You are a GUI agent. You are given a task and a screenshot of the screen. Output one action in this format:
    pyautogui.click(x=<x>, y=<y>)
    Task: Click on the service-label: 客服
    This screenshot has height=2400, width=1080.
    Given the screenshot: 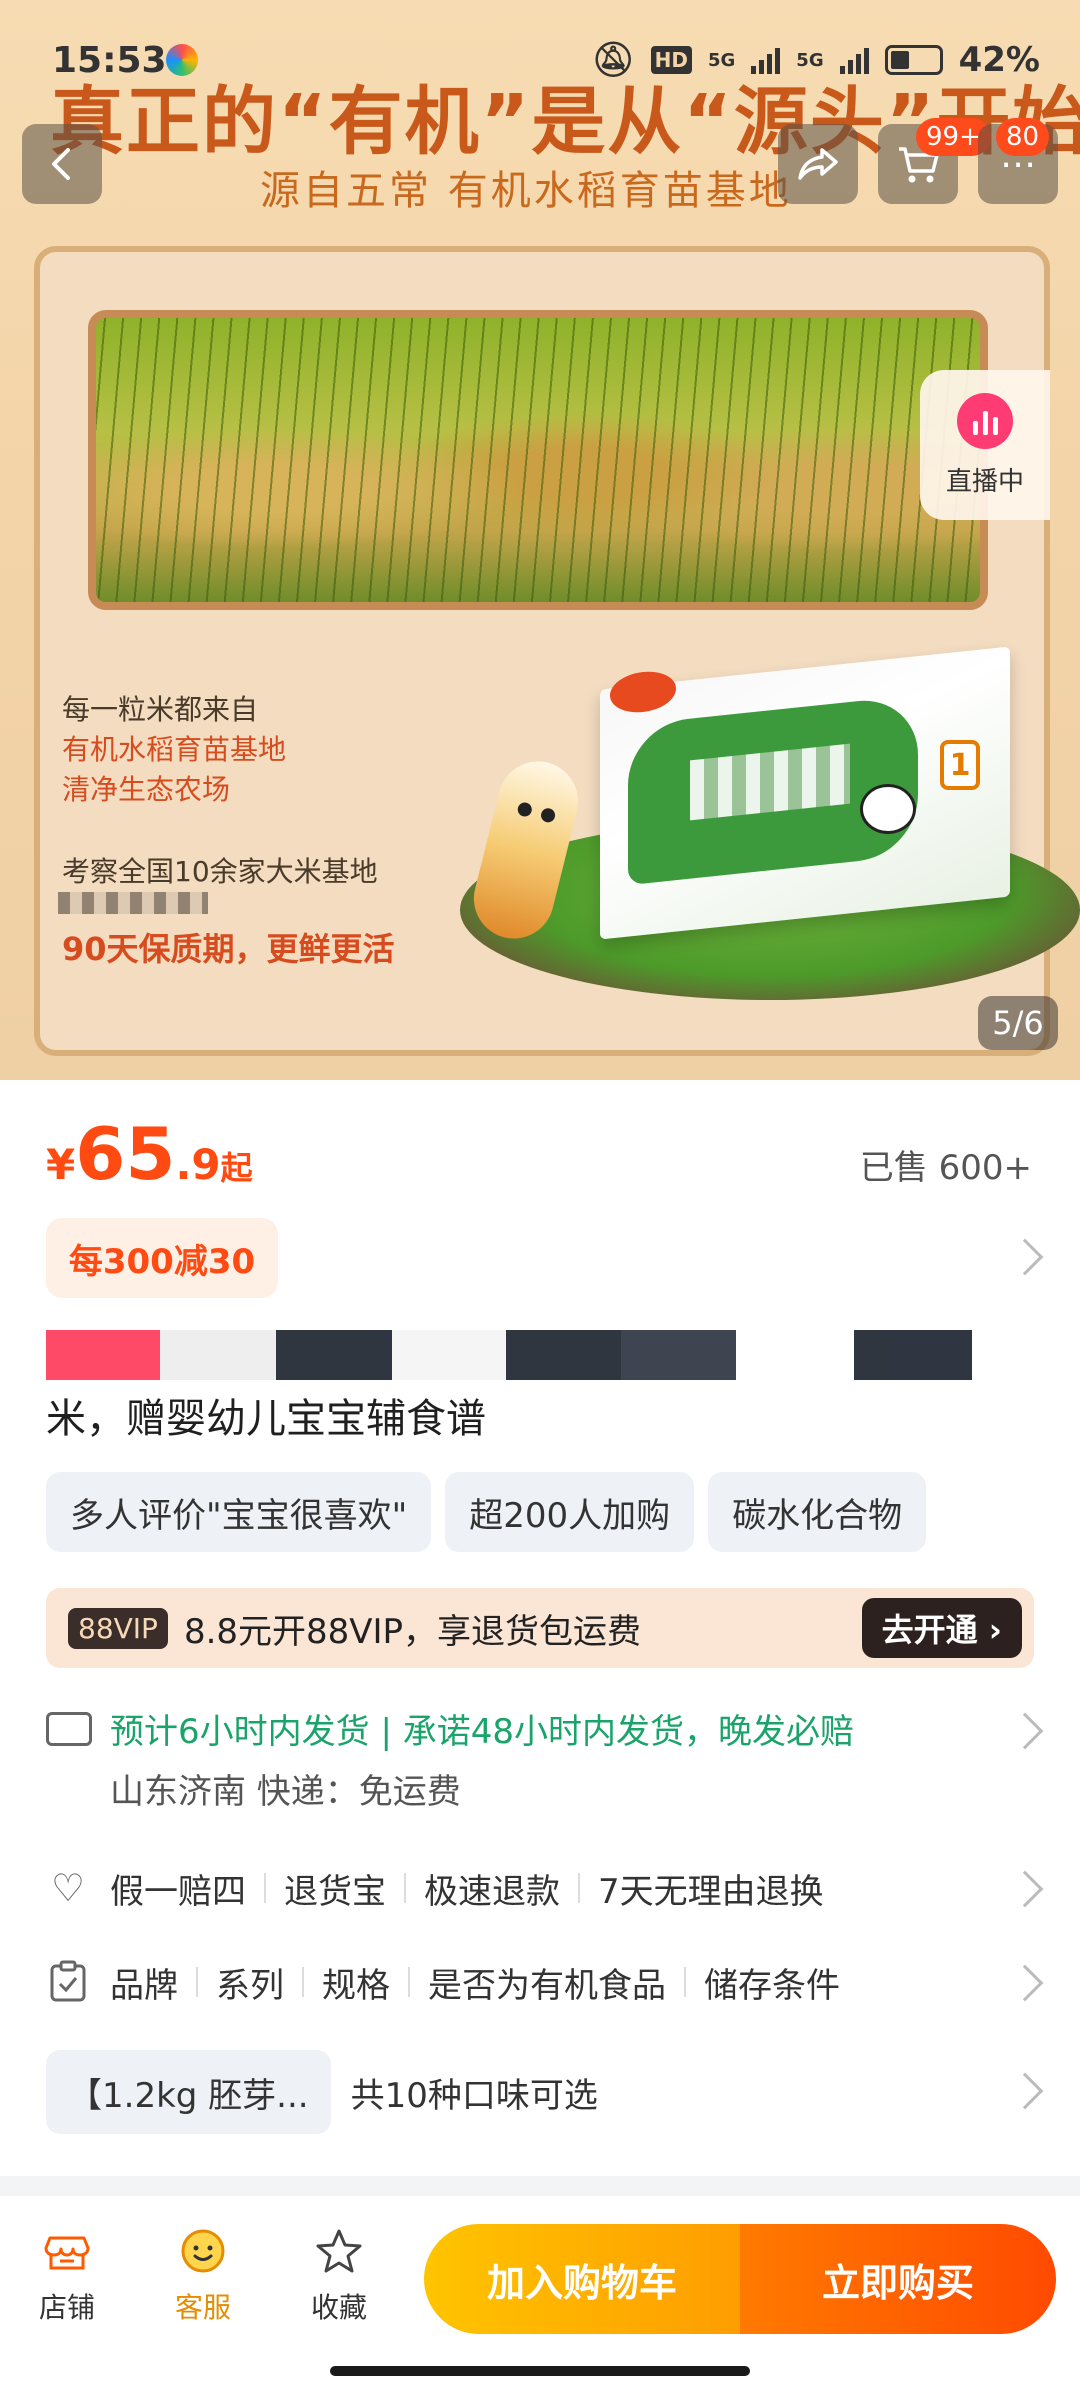 What is the action you would take?
    pyautogui.click(x=202, y=2307)
    